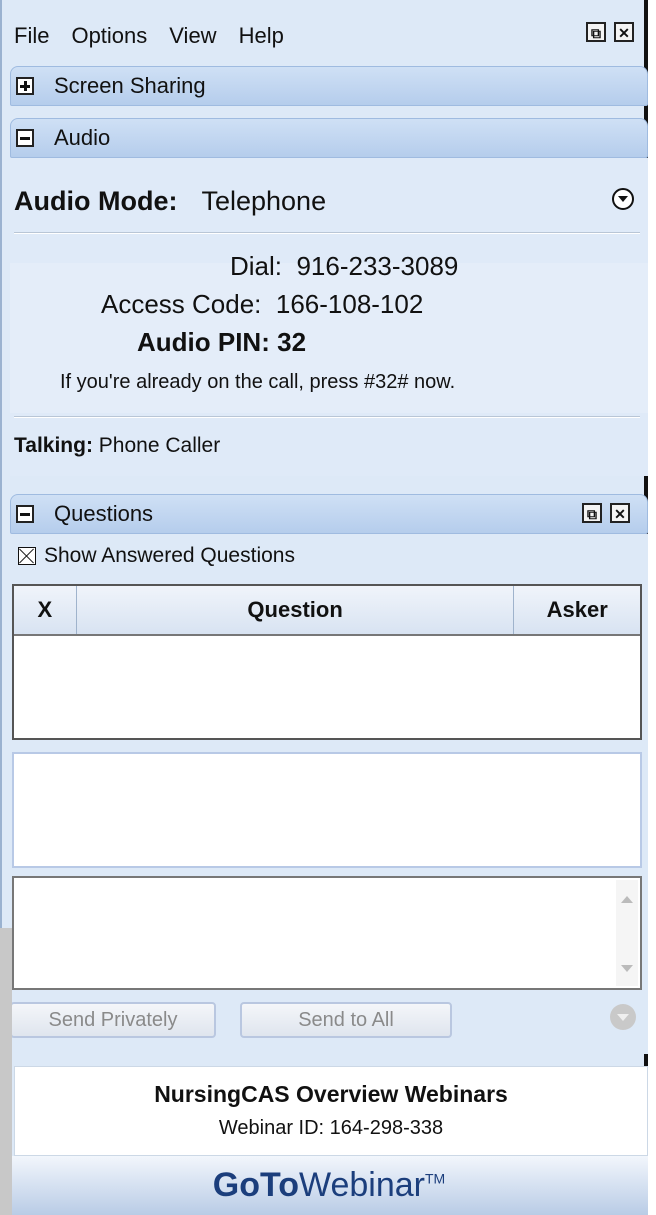 Image resolution: width=656 pixels, height=1215 pixels. Describe the element at coordinates (327, 933) in the screenshot. I see `answer-input` at that location.